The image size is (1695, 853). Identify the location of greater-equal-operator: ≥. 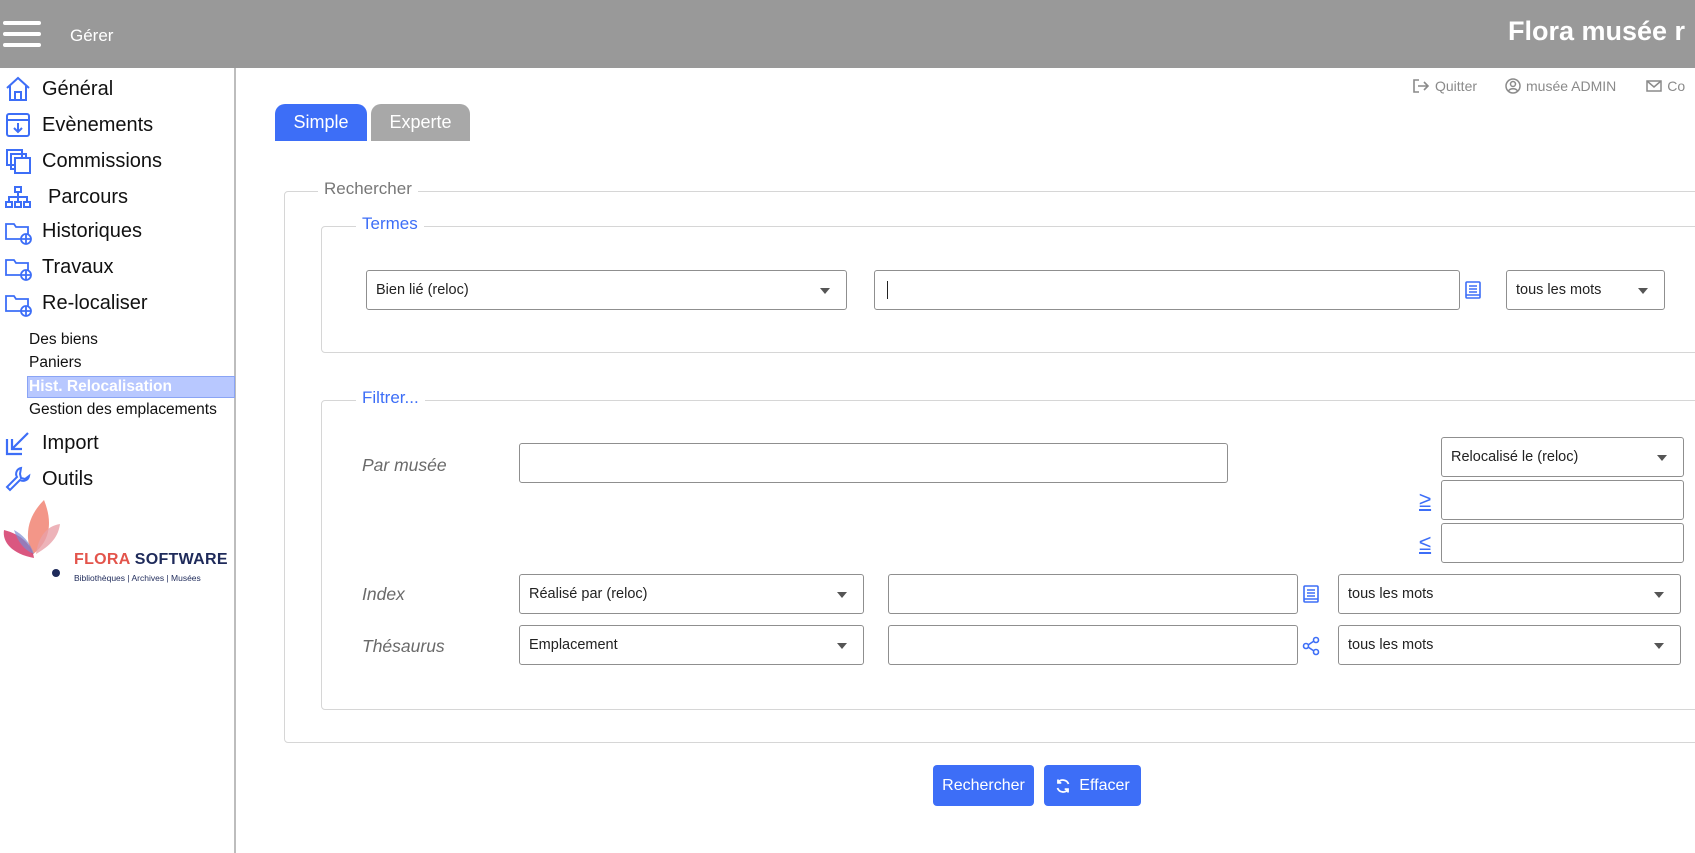
(1425, 500).